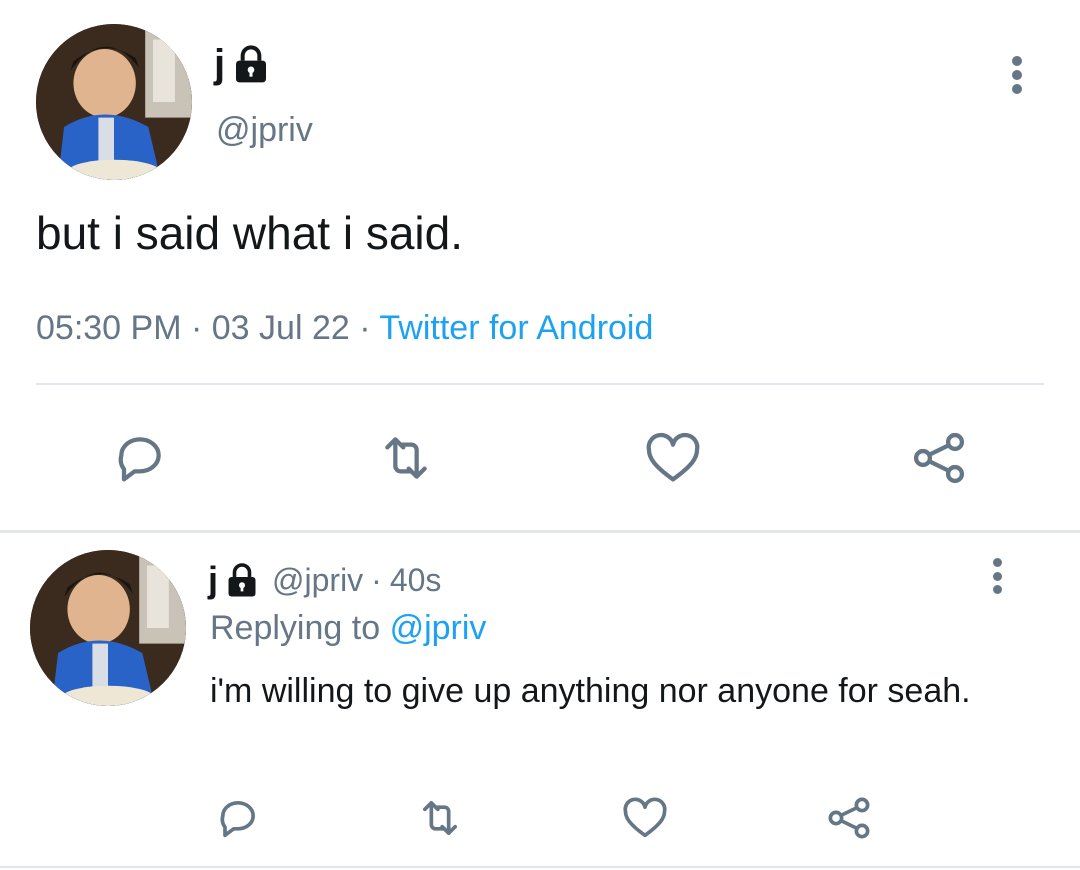  I want to click on replying-to-handle-link: @jpriv, so click(438, 628).